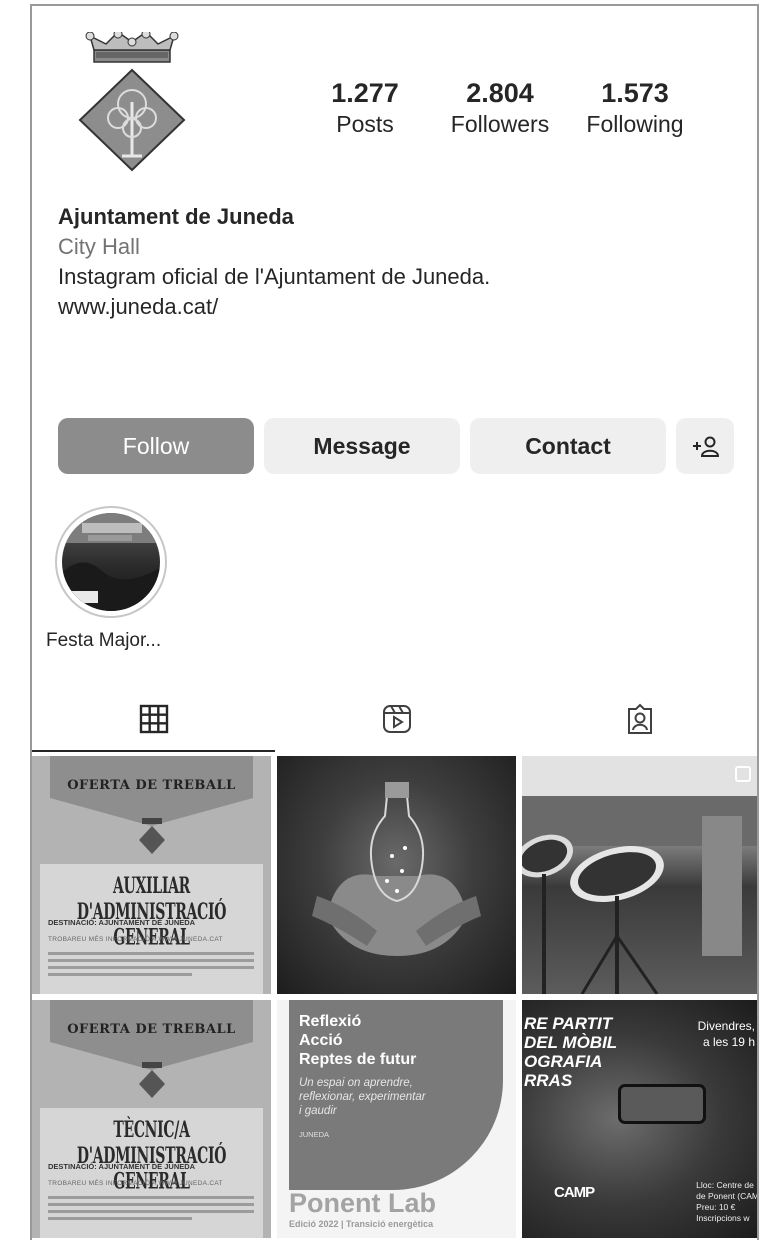 This screenshot has width=775, height=1242. Describe the element at coordinates (635, 124) in the screenshot. I see `stat-label: Following` at that location.